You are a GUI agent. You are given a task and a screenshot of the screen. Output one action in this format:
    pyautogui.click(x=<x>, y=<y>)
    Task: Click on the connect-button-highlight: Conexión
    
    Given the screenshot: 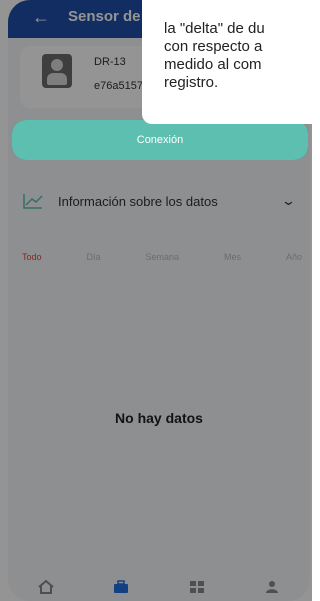 What is the action you would take?
    pyautogui.click(x=160, y=140)
    